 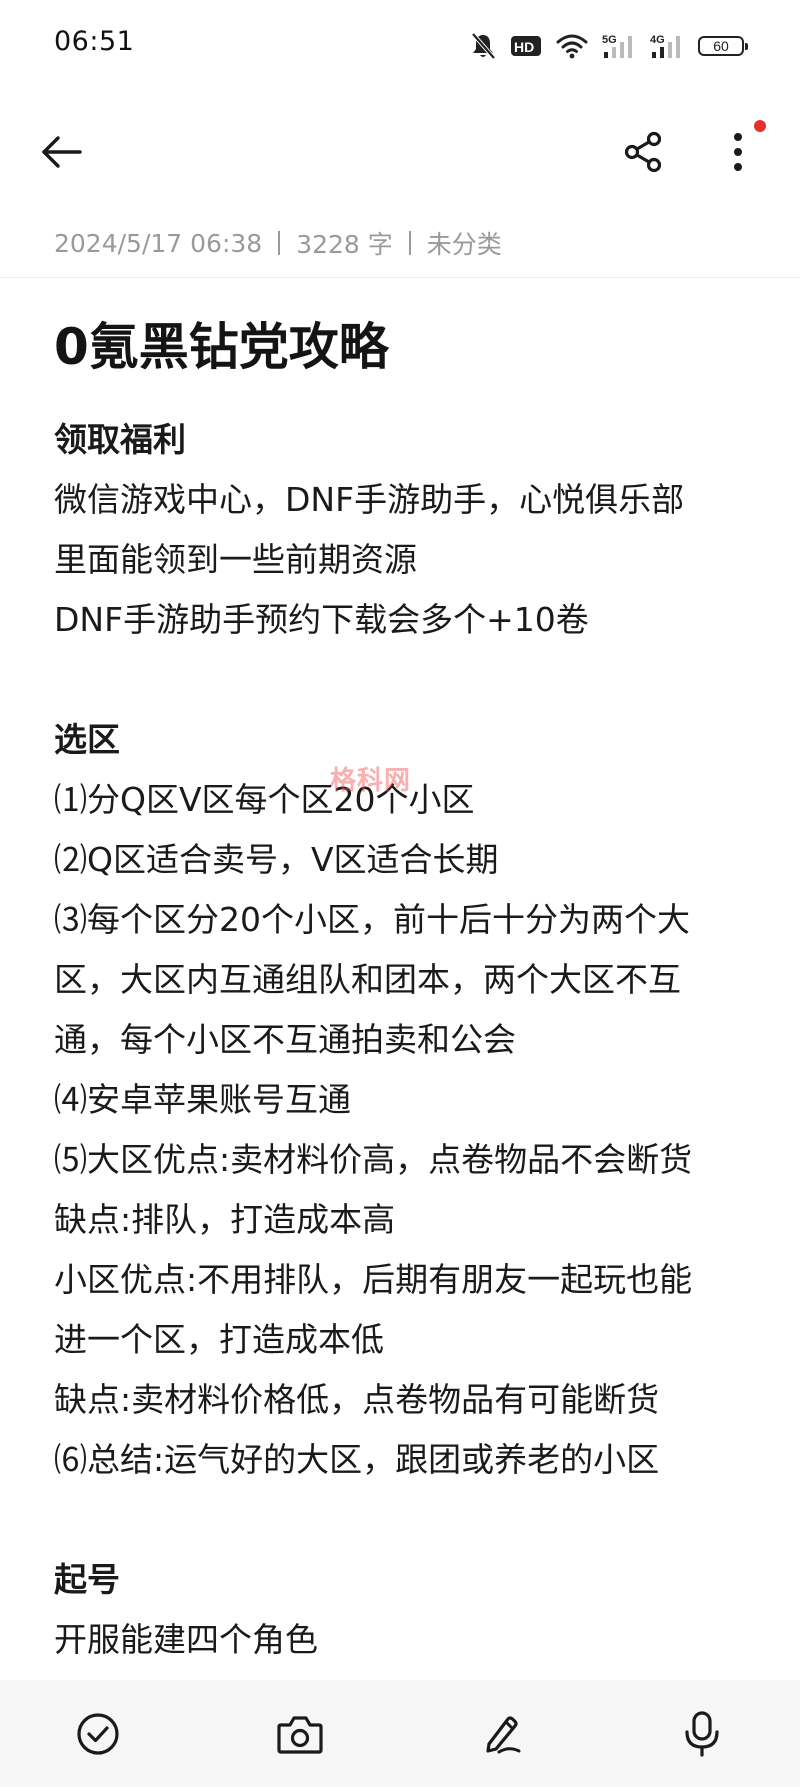 I want to click on battery-level: 60, so click(x=721, y=46).